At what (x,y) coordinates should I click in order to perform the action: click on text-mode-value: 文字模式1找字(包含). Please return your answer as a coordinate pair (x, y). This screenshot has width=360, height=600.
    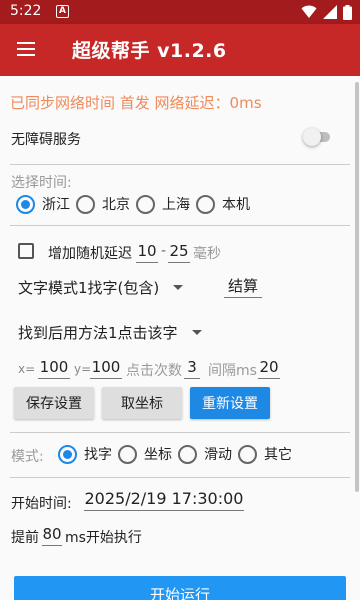
    Looking at the image, I should click on (89, 288).